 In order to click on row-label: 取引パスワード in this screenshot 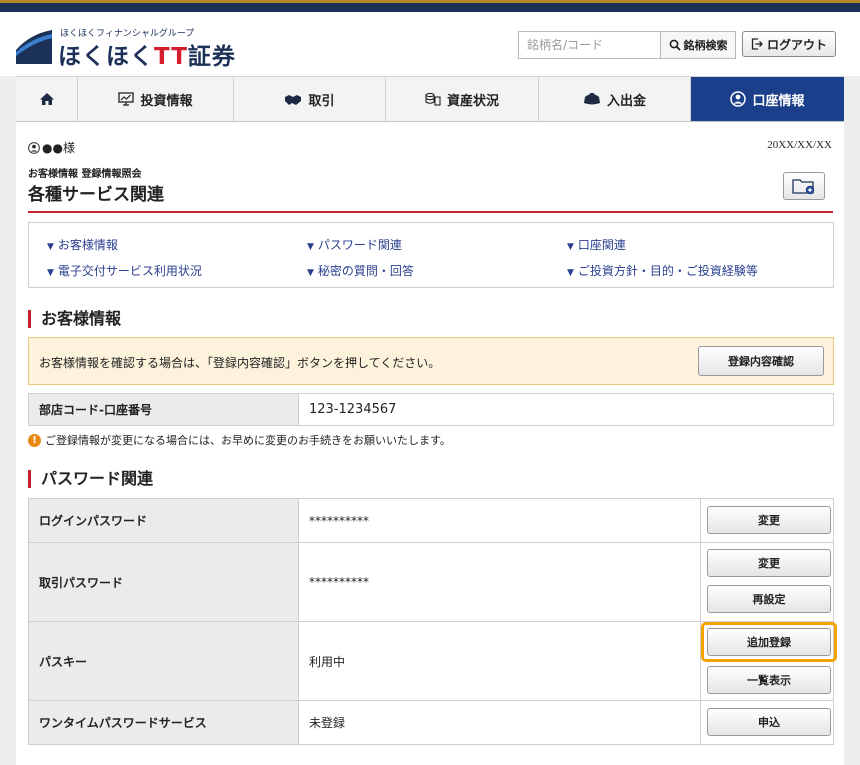, I will do `click(164, 582)`.